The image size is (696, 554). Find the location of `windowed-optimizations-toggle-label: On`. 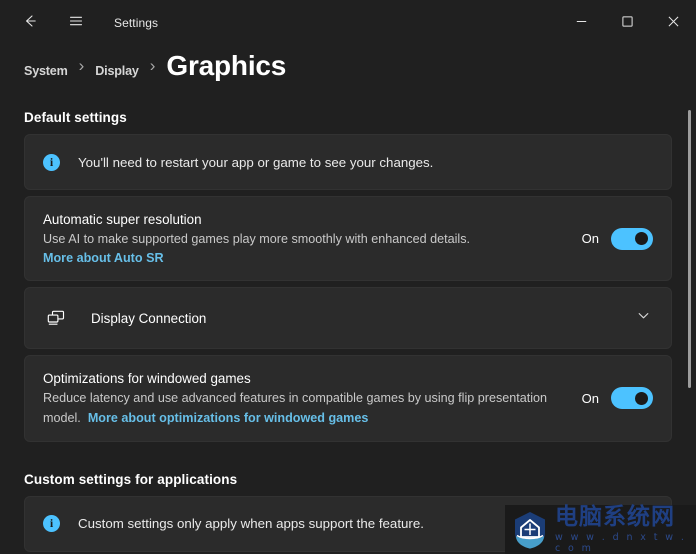

windowed-optimizations-toggle-label: On is located at coordinates (590, 398).